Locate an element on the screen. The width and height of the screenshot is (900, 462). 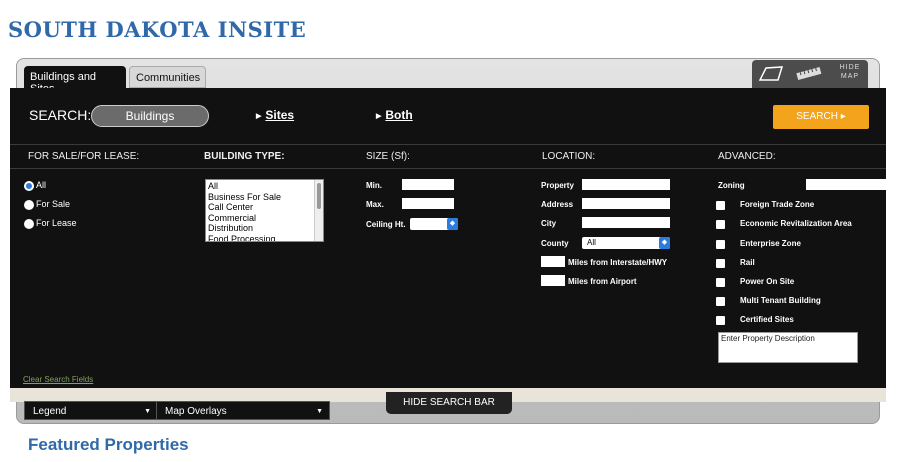
property-input is located at coordinates (626, 184).